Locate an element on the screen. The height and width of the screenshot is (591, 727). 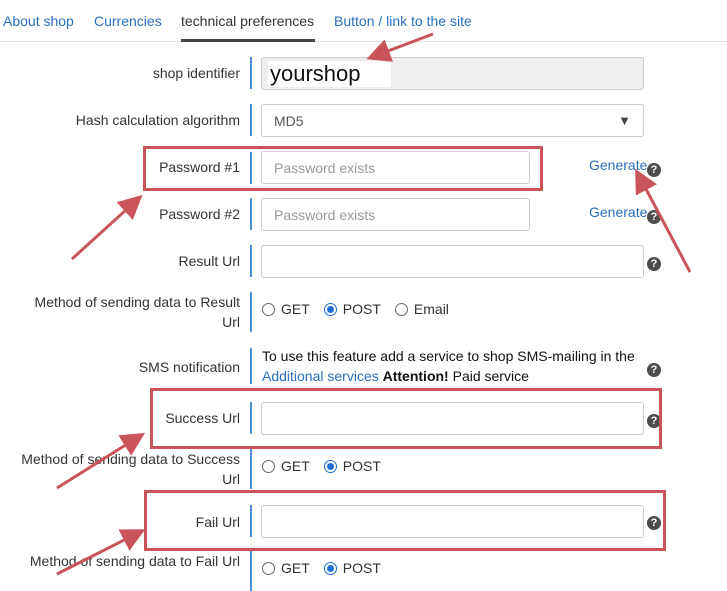
radio-label: Email is located at coordinates (431, 309).